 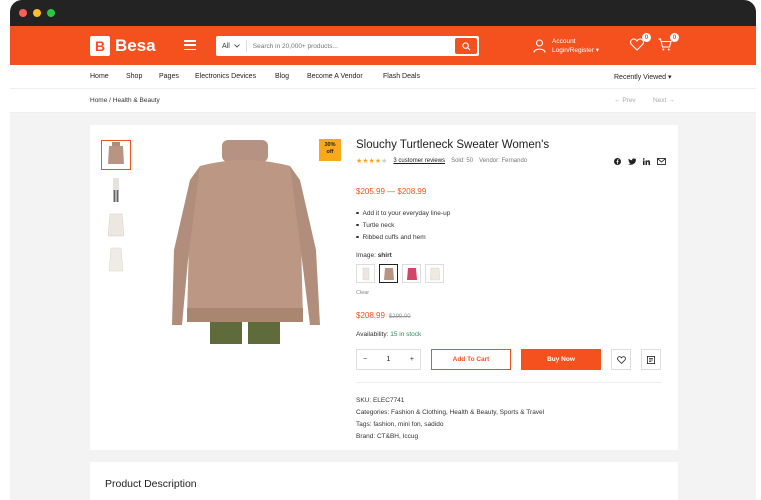 What do you see at coordinates (225, 76) in the screenshot?
I see `nav-electronics-devices: Electronics Devices` at bounding box center [225, 76].